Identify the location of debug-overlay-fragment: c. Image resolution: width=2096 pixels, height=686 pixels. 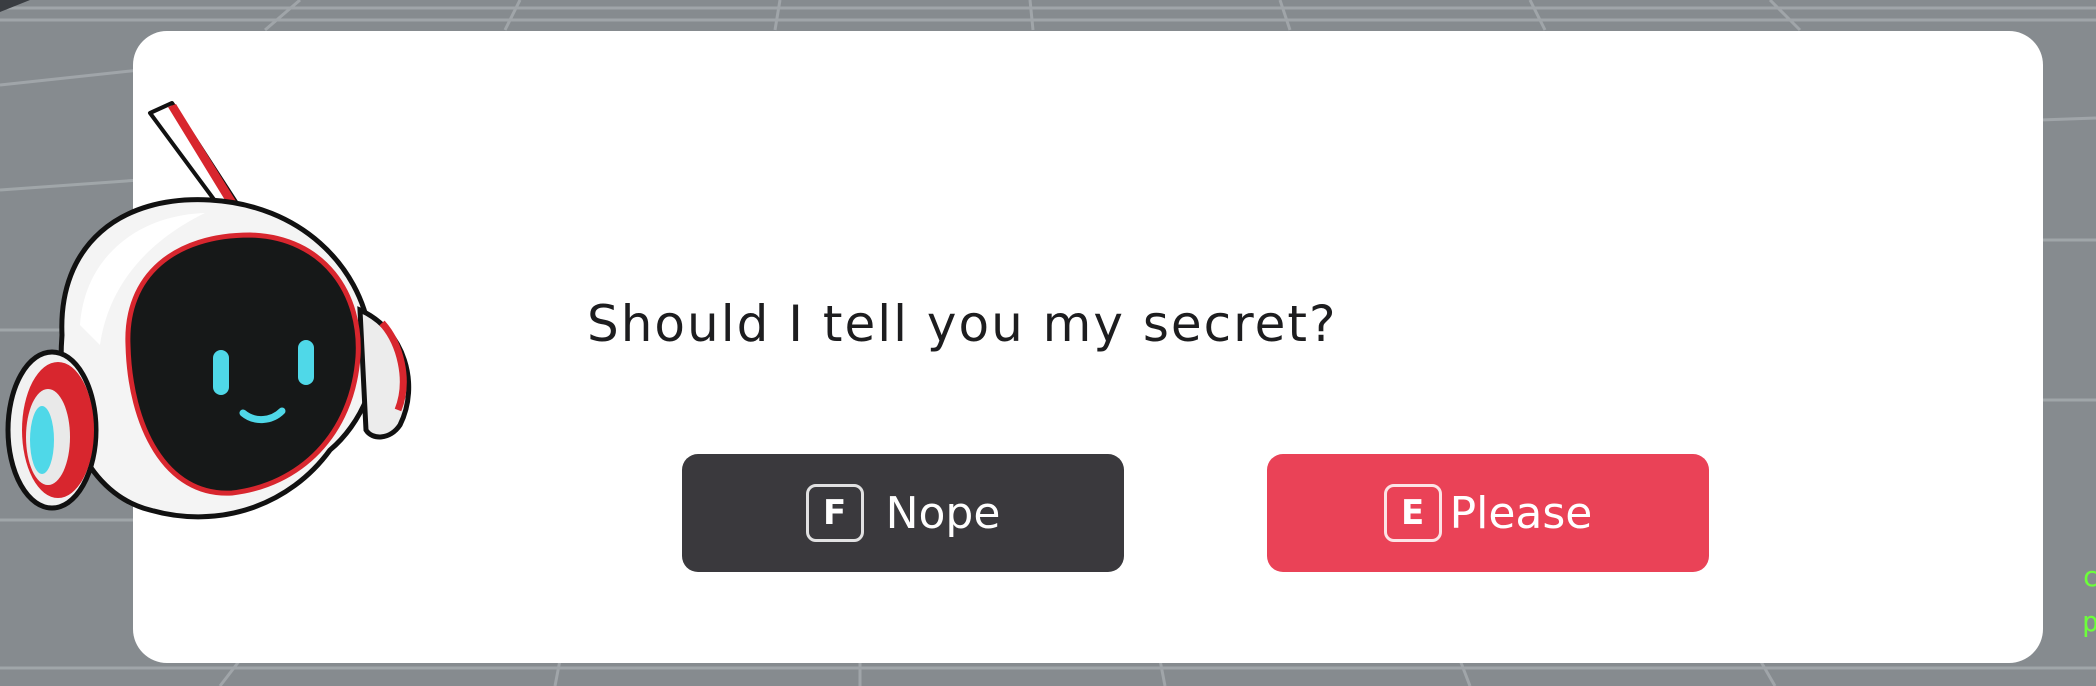
(2089, 576).